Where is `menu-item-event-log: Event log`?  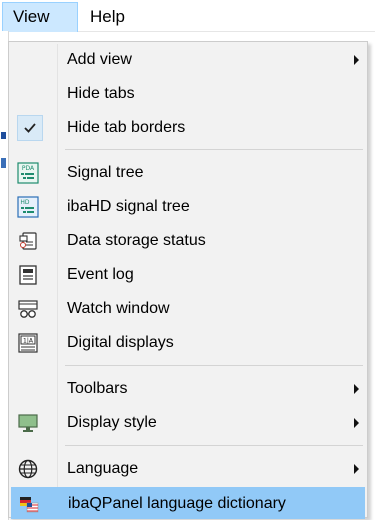
menu-item-event-log: Event log is located at coordinates (188, 275).